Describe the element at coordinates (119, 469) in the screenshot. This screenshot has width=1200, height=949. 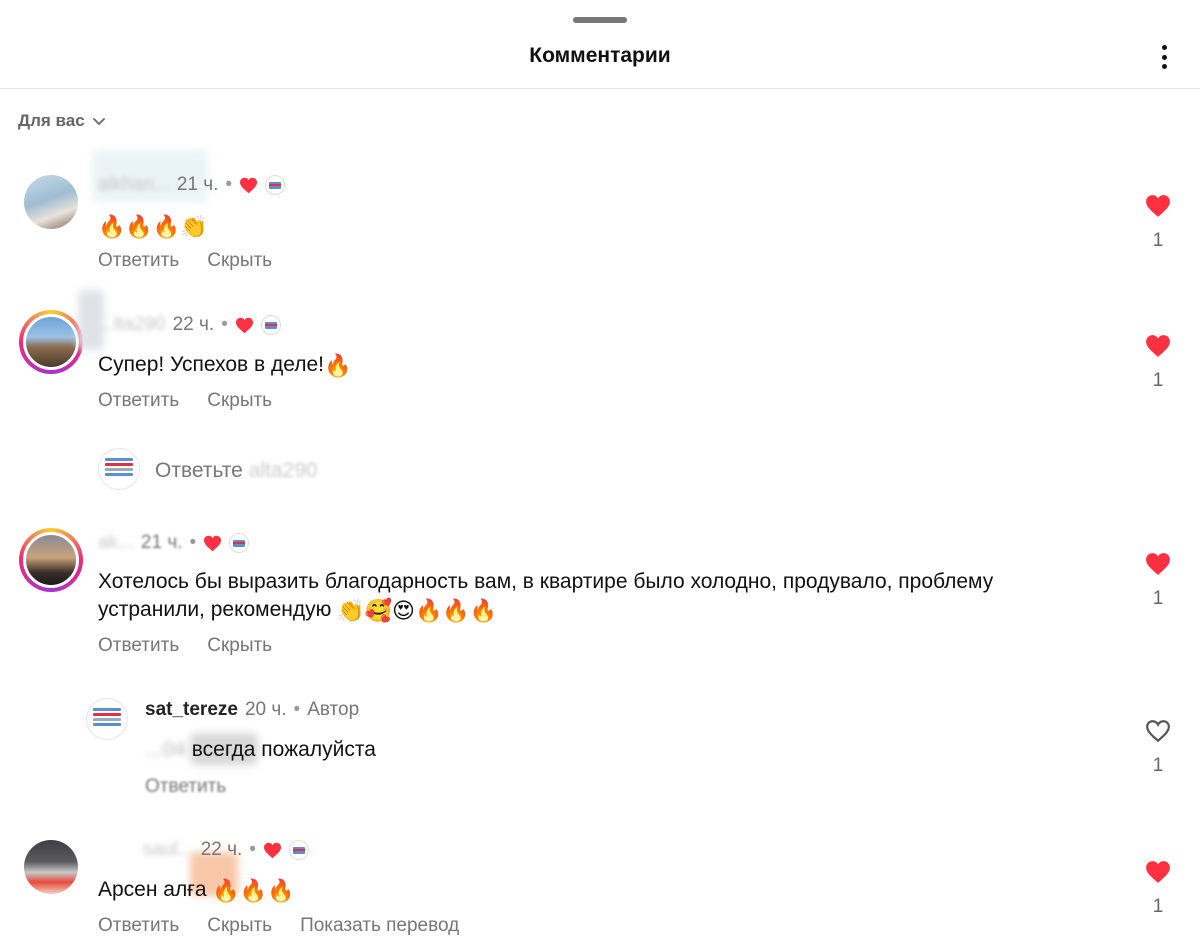
I see `own-avatar` at that location.